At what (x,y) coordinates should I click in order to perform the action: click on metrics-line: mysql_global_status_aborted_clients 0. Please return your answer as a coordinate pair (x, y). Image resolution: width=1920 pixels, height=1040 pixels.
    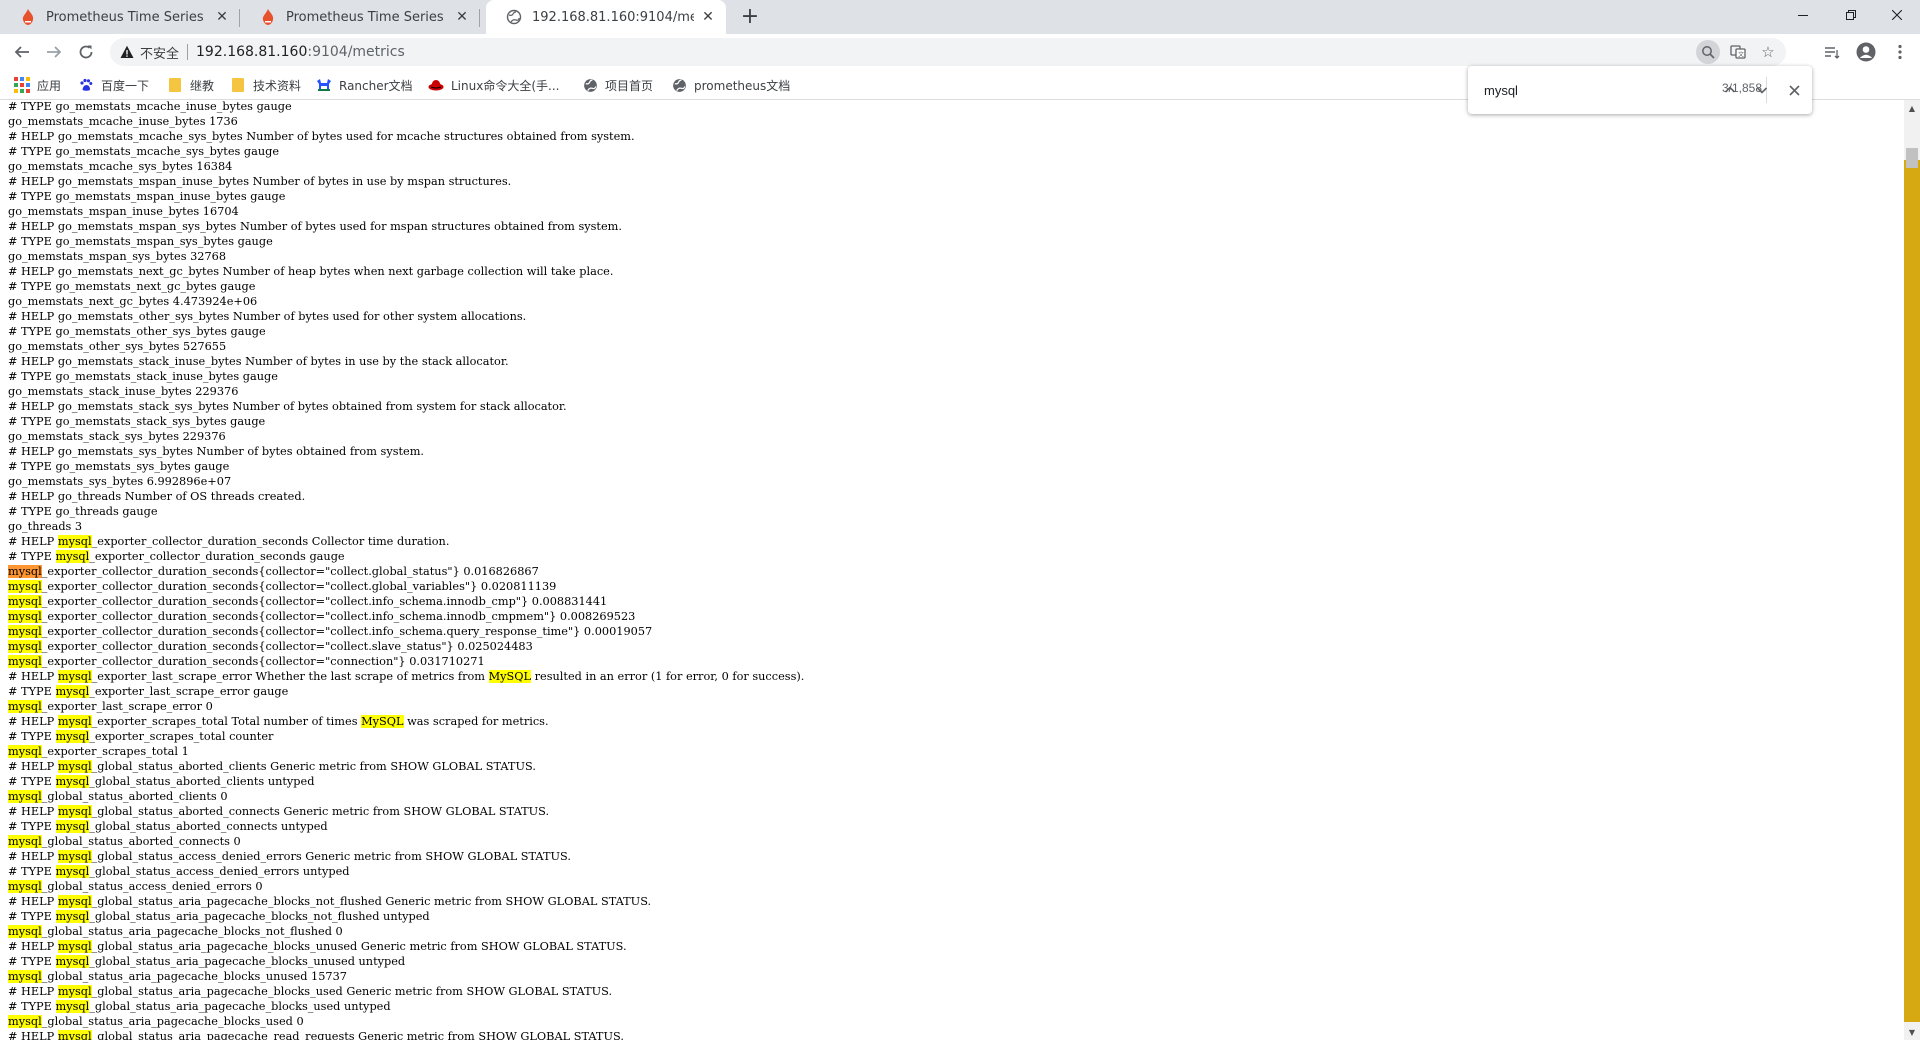
    Looking at the image, I should click on (118, 796).